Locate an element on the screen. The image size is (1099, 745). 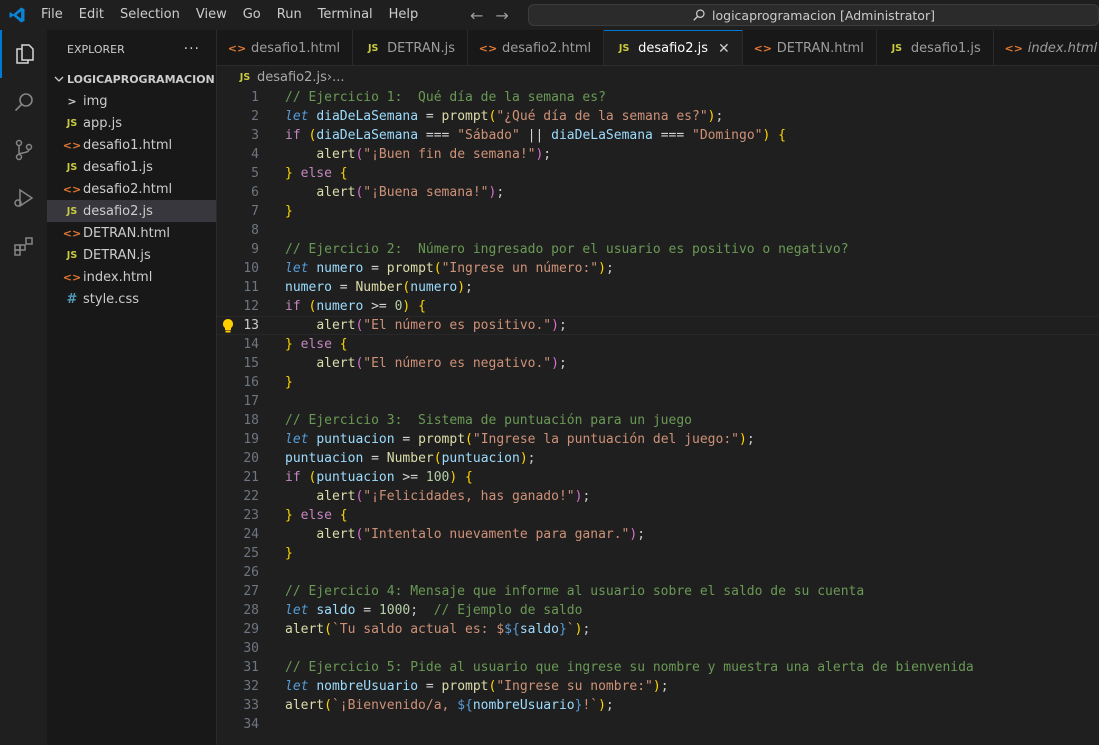
workspace-folder: LOGICAPROGRAMACION is located at coordinates (131, 79).